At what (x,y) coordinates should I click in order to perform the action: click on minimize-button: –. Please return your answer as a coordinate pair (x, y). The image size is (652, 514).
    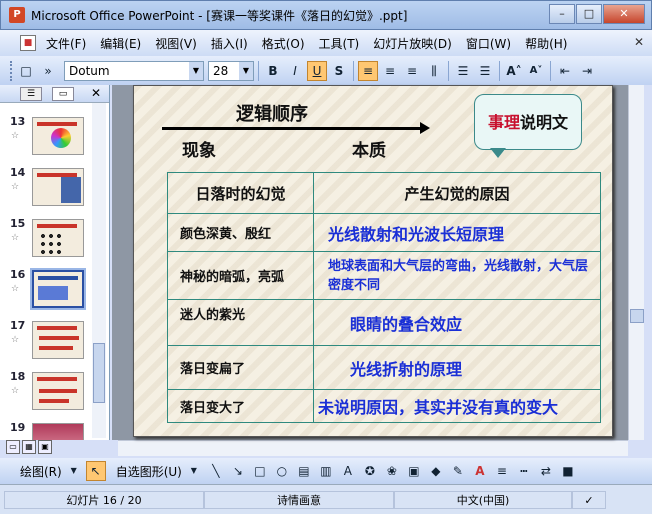
    Looking at the image, I should click on (562, 14).